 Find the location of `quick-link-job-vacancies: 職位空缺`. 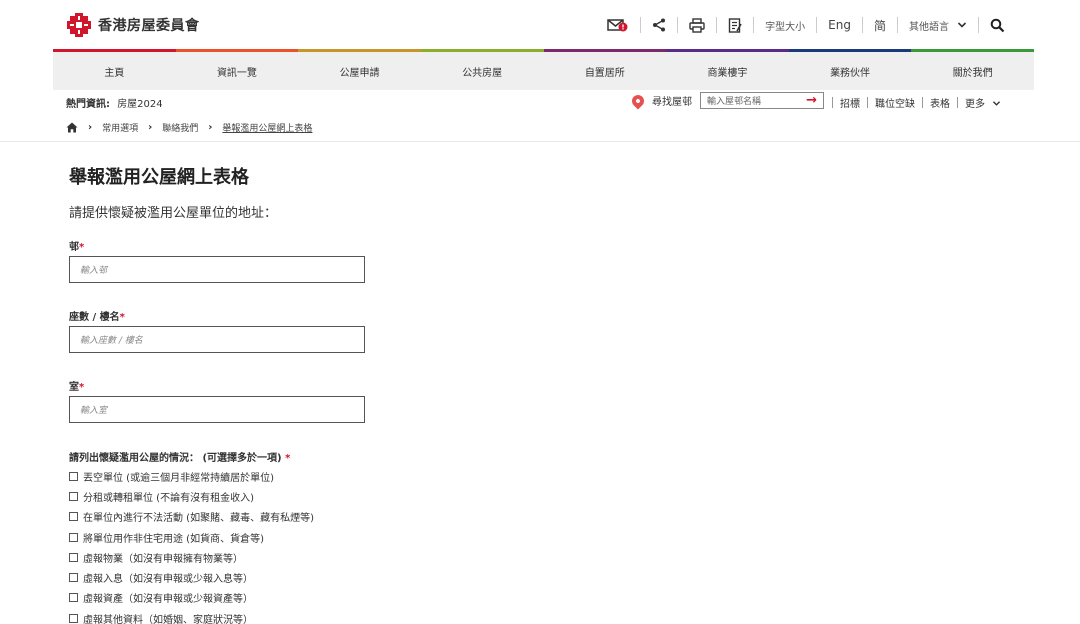

quick-link-job-vacancies: 職位空缺 is located at coordinates (895, 102).